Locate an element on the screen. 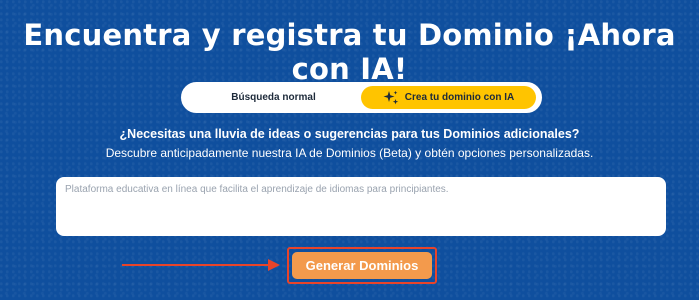 This screenshot has width=699, height=300. generate-domains-label: Generar Dominios is located at coordinates (362, 265).